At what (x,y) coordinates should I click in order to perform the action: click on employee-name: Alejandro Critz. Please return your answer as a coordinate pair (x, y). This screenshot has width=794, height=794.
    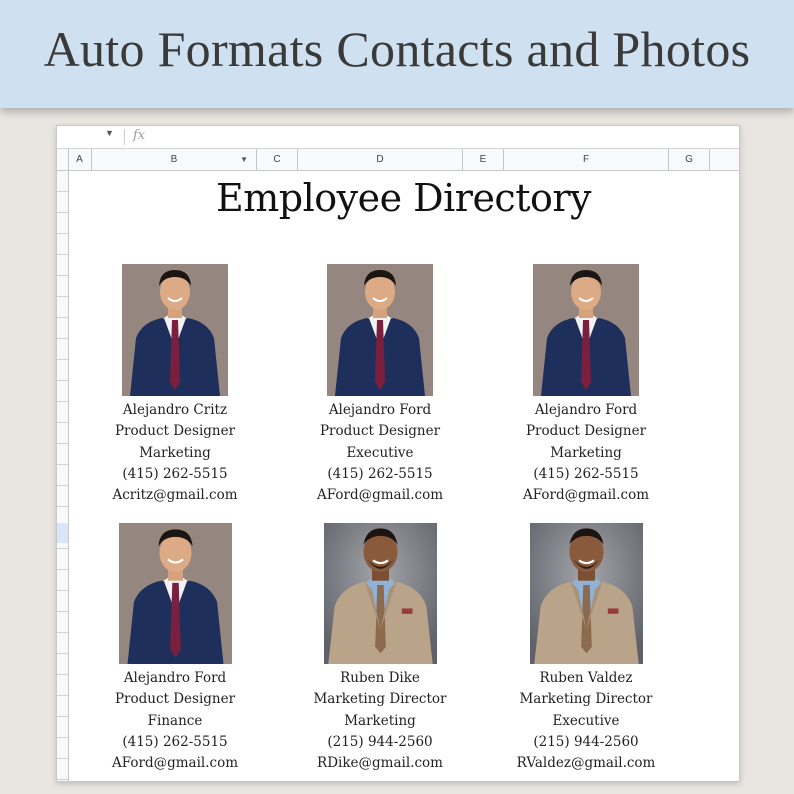
    Looking at the image, I should click on (175, 410).